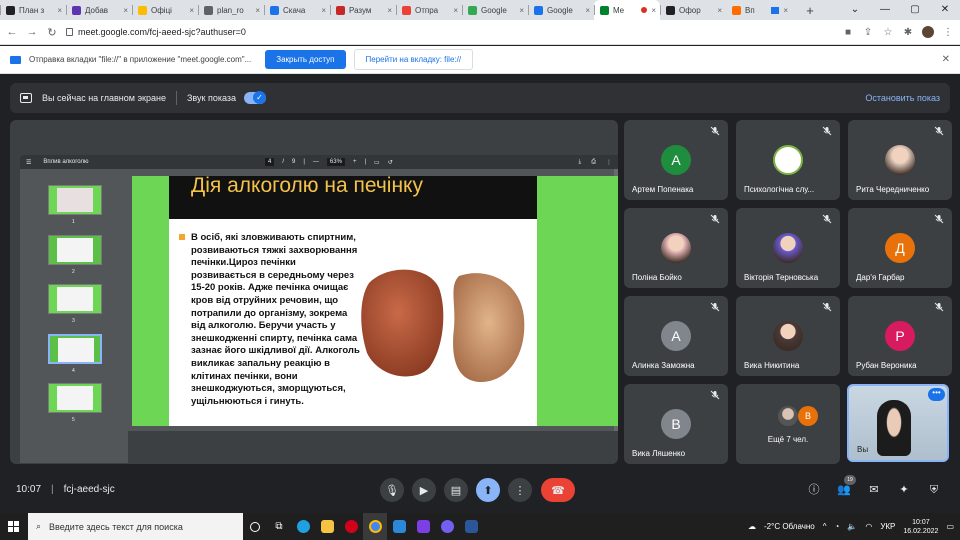  I want to click on browser-tab: plan_ro ×, so click(231, 10).